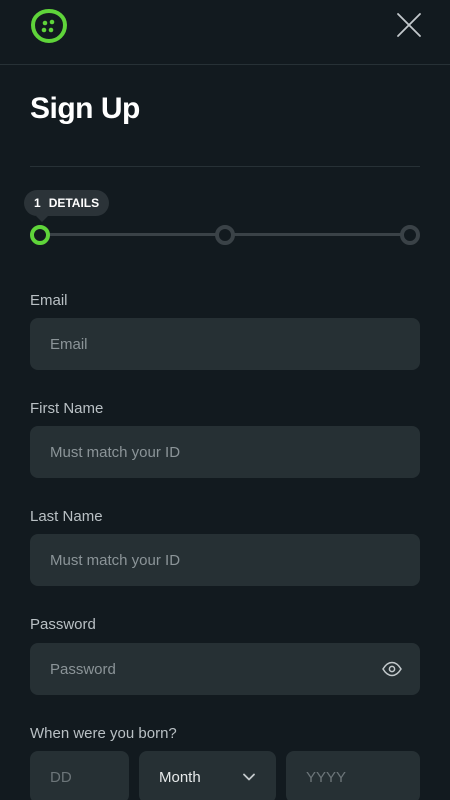  I want to click on email-label: Email, so click(49, 300).